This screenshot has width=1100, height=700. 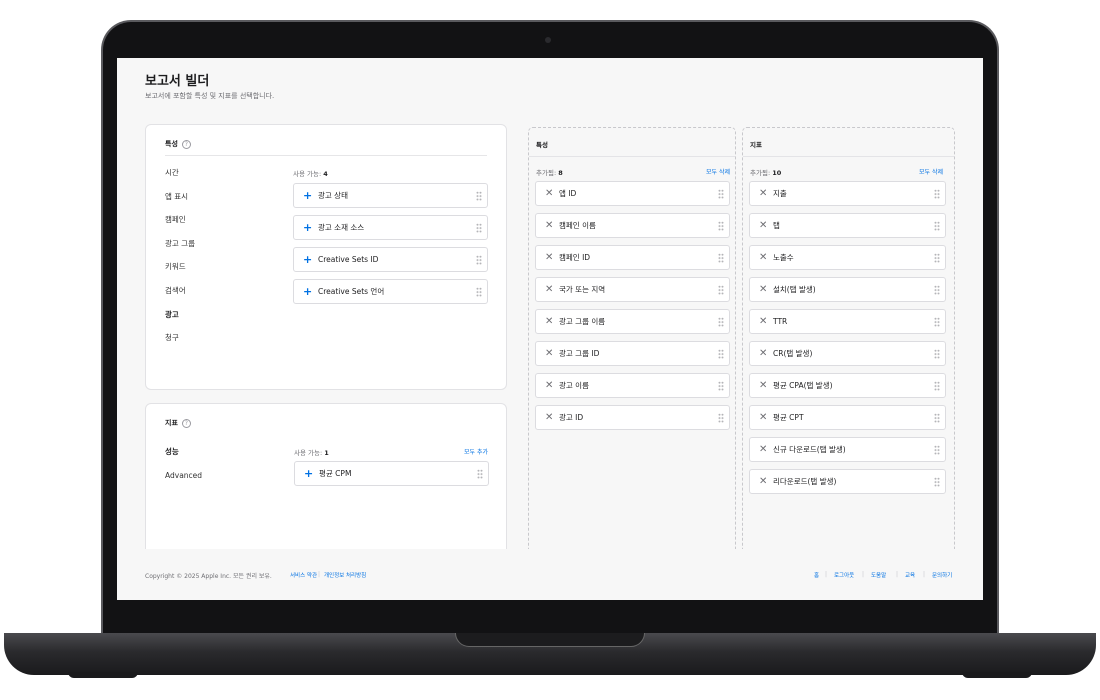 What do you see at coordinates (391, 473) in the screenshot?
I see `available-metric-chip: + 평균 CPM` at bounding box center [391, 473].